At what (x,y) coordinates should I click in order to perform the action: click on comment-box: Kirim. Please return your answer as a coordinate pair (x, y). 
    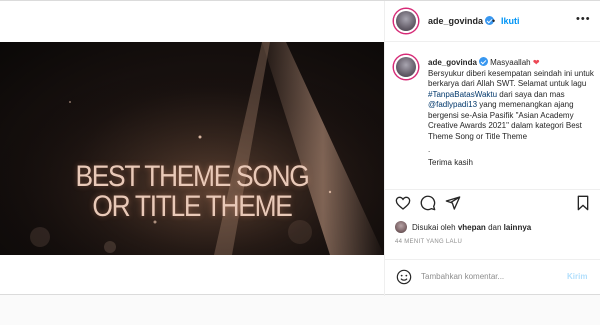
    Looking at the image, I should click on (492, 277).